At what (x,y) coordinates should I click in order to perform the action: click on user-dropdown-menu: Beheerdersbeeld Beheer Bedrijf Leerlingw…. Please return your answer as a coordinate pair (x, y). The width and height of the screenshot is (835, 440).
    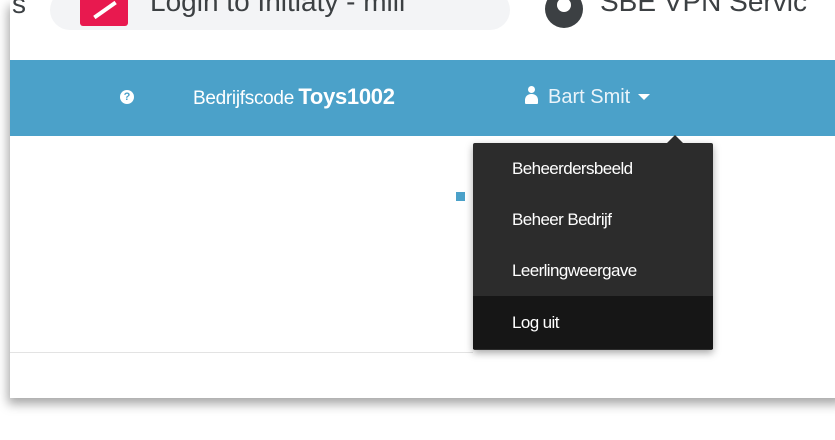
    Looking at the image, I should click on (593, 242).